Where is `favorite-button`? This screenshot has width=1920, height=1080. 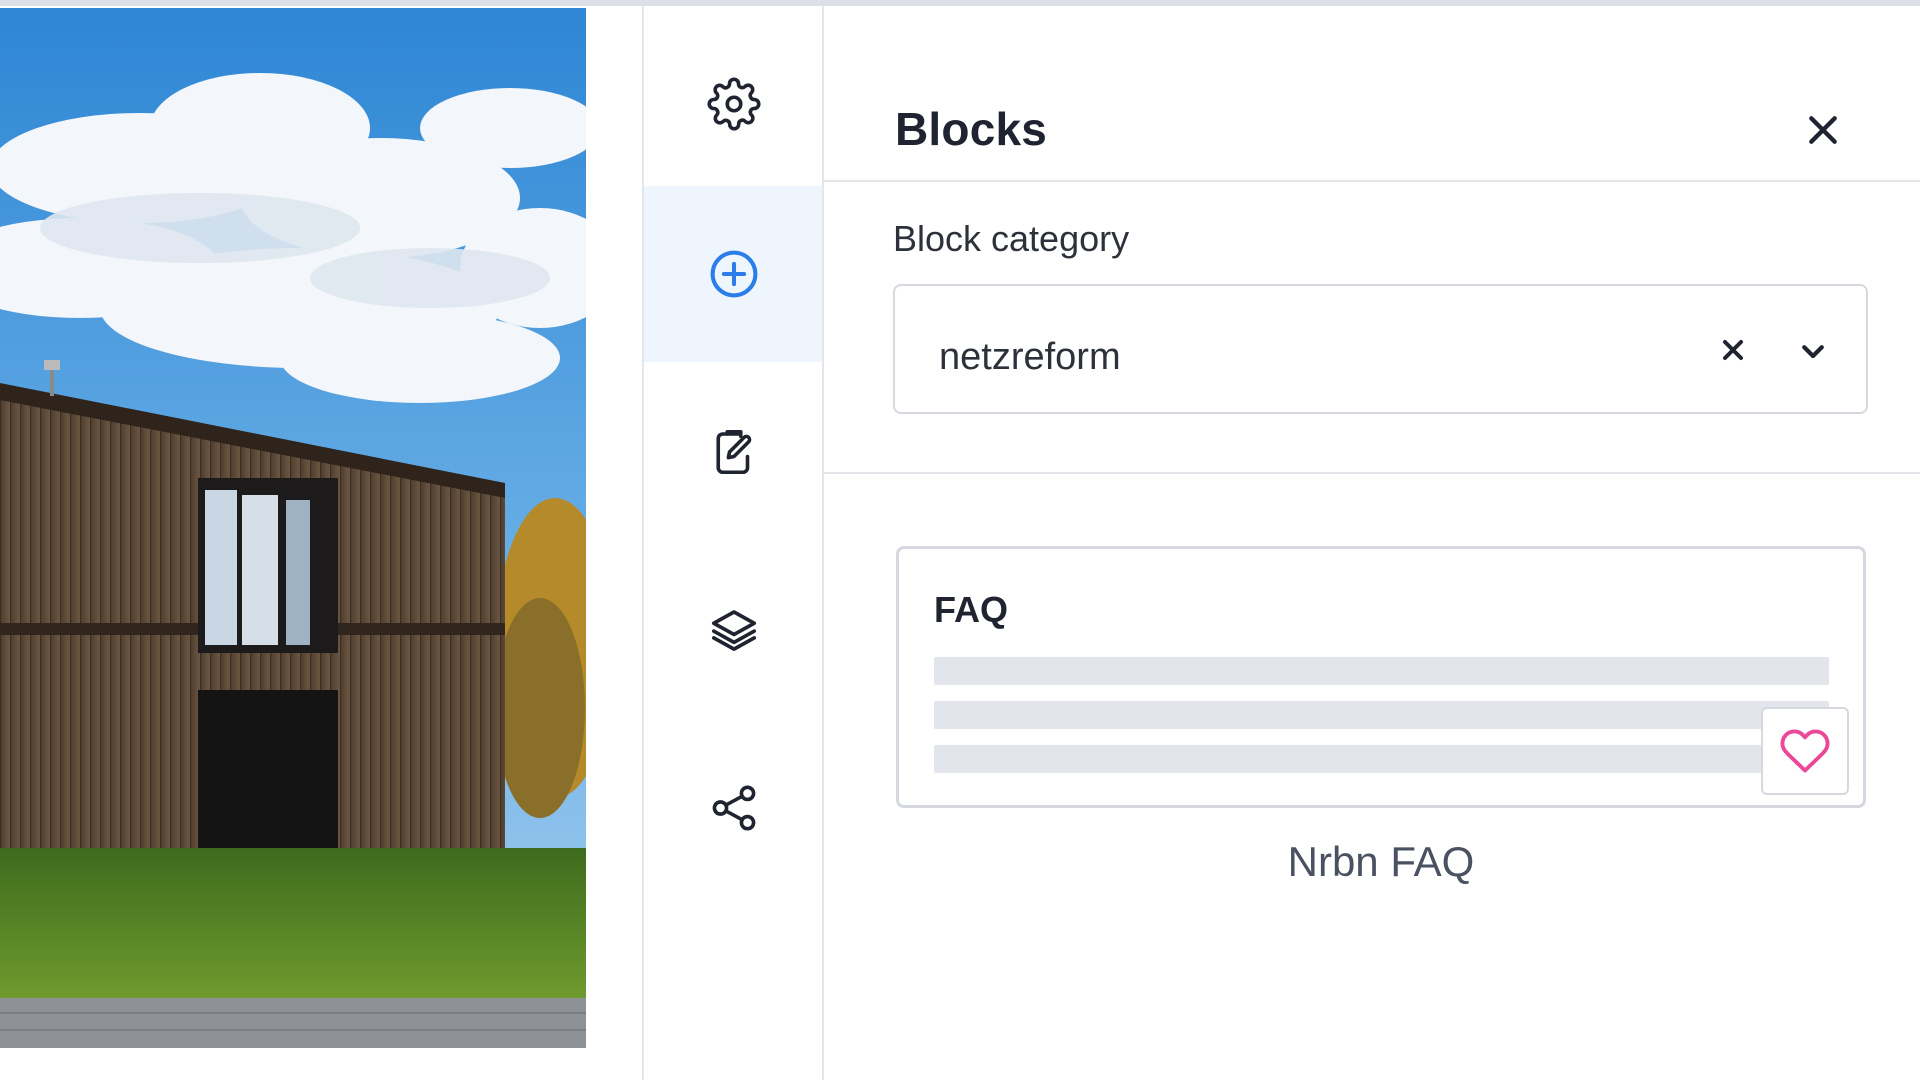 favorite-button is located at coordinates (1805, 751).